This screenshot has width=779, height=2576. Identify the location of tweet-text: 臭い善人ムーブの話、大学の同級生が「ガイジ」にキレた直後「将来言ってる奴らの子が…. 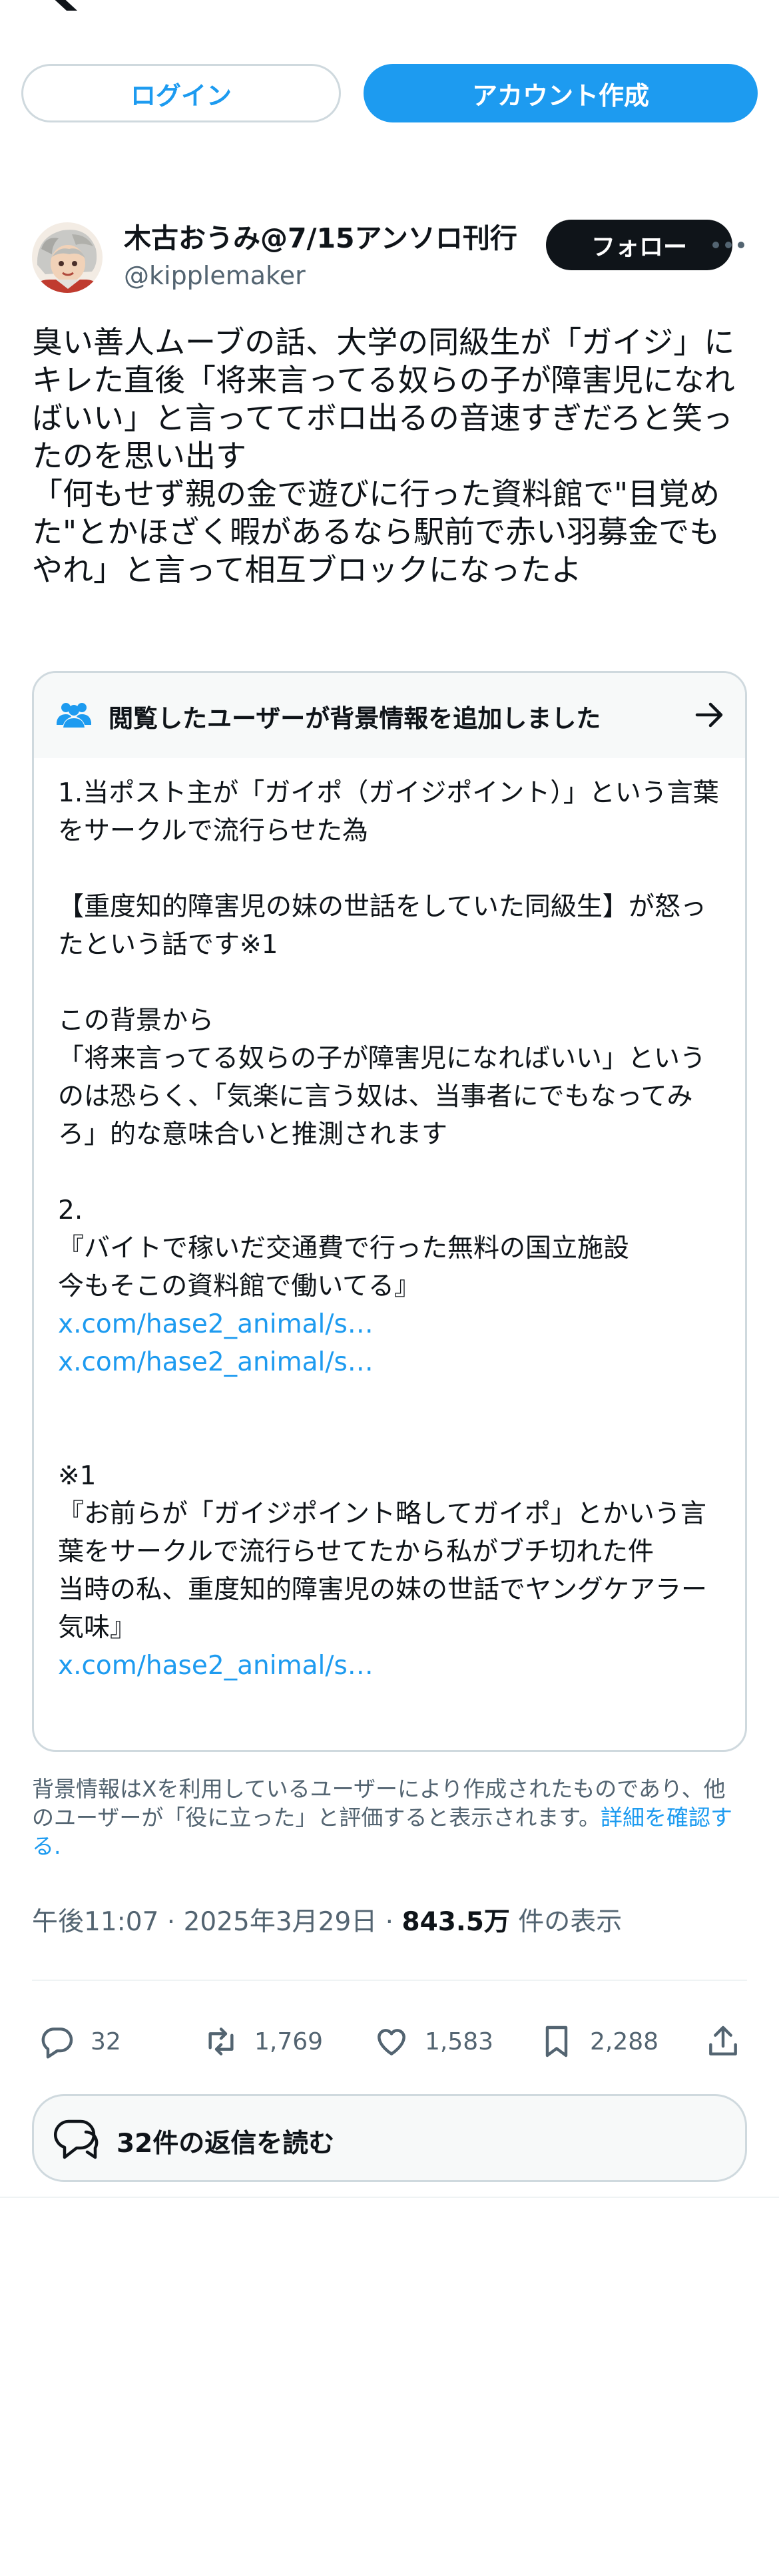
(383, 456).